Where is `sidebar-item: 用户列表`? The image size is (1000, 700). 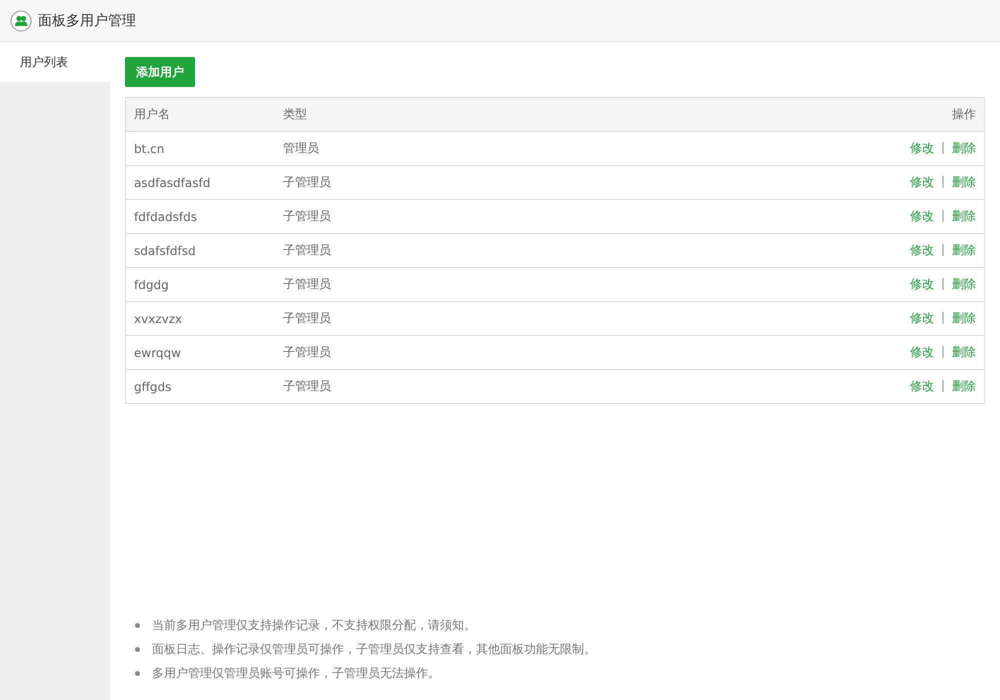
sidebar-item: 用户列表 is located at coordinates (55, 62).